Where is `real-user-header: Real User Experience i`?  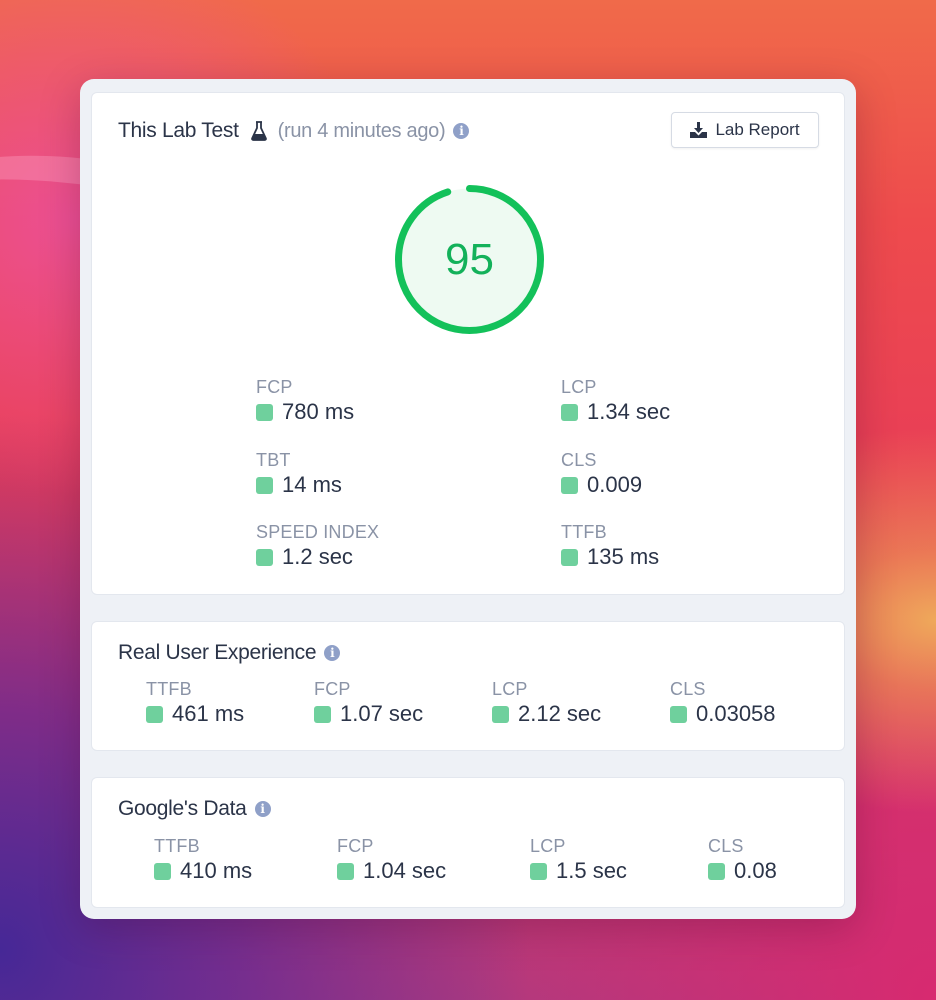 real-user-header: Real User Experience i is located at coordinates (229, 653).